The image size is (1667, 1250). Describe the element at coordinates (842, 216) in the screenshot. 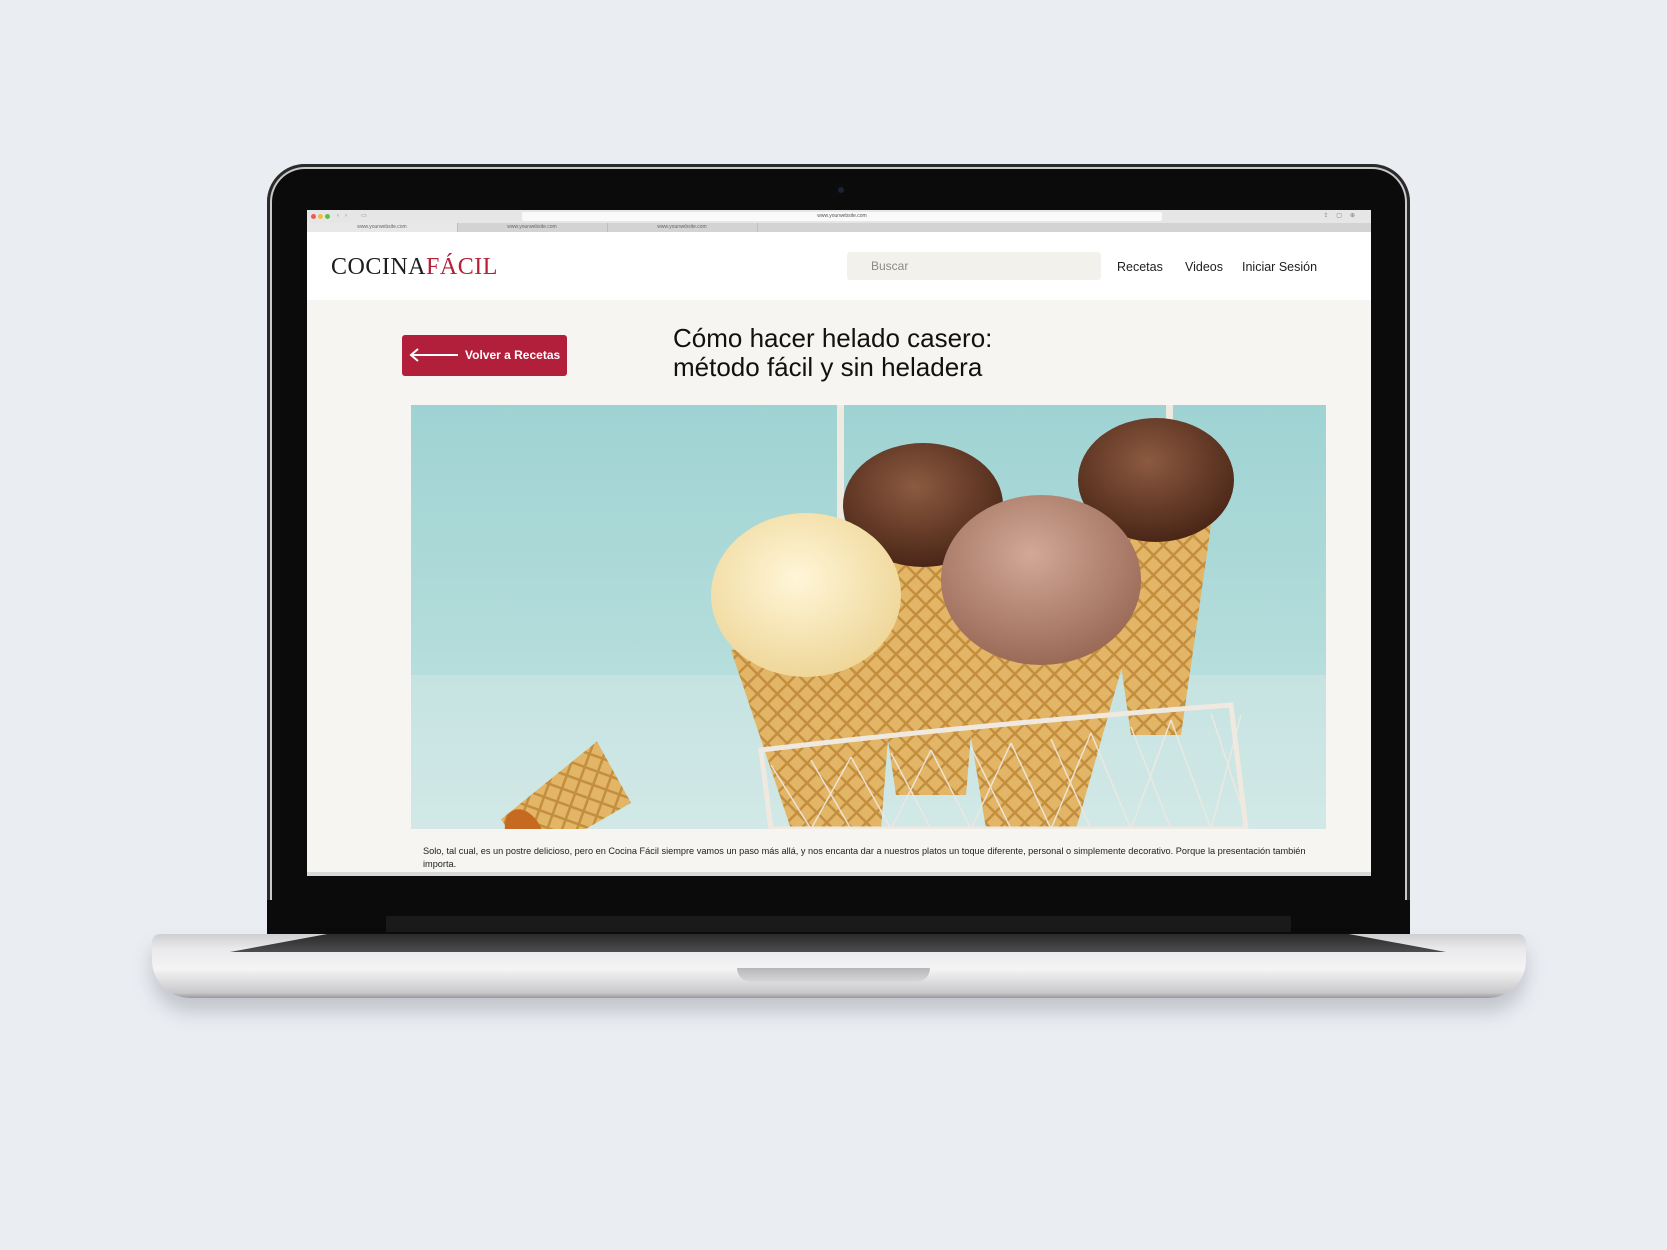

I see `address-bar: www.yourwebsite.com` at that location.